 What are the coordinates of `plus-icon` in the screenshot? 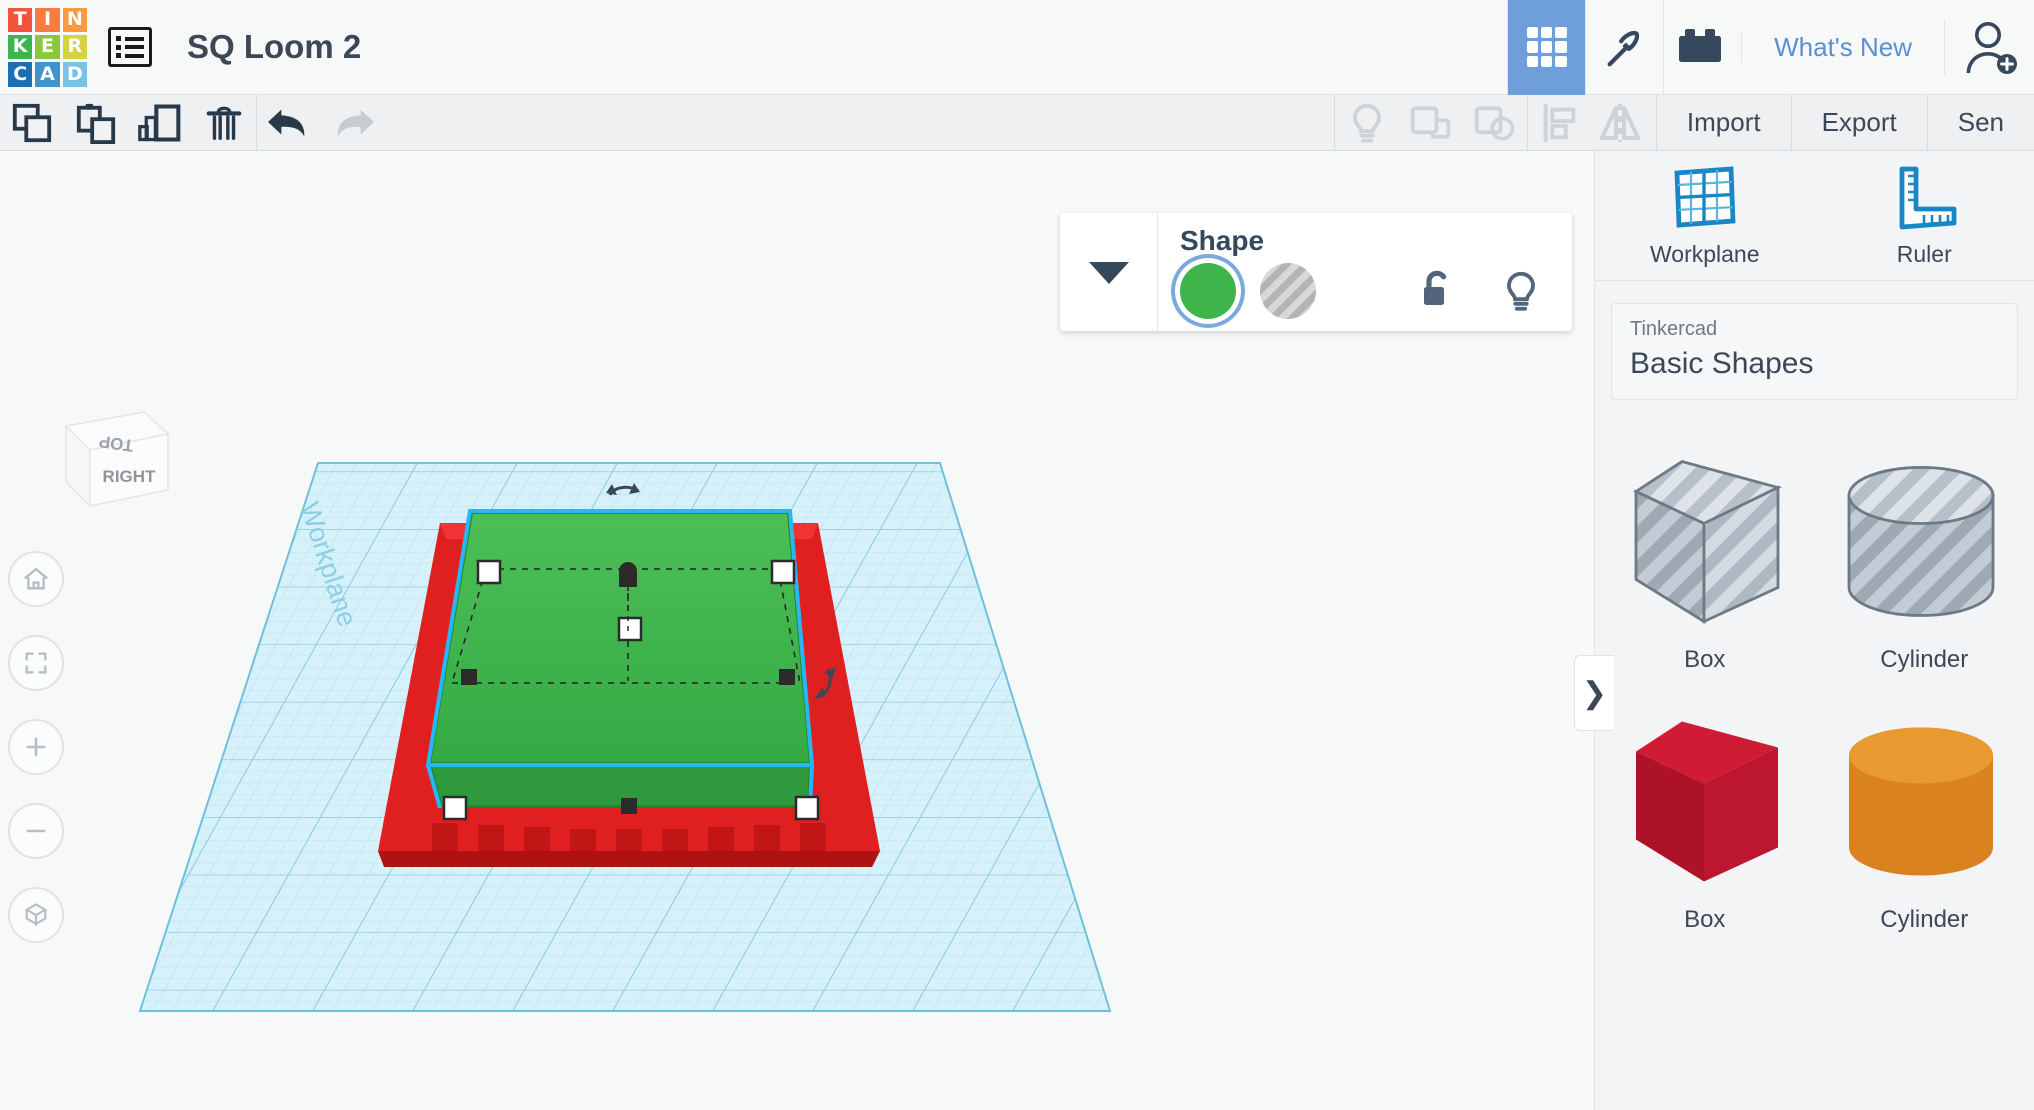 It's located at (36, 747).